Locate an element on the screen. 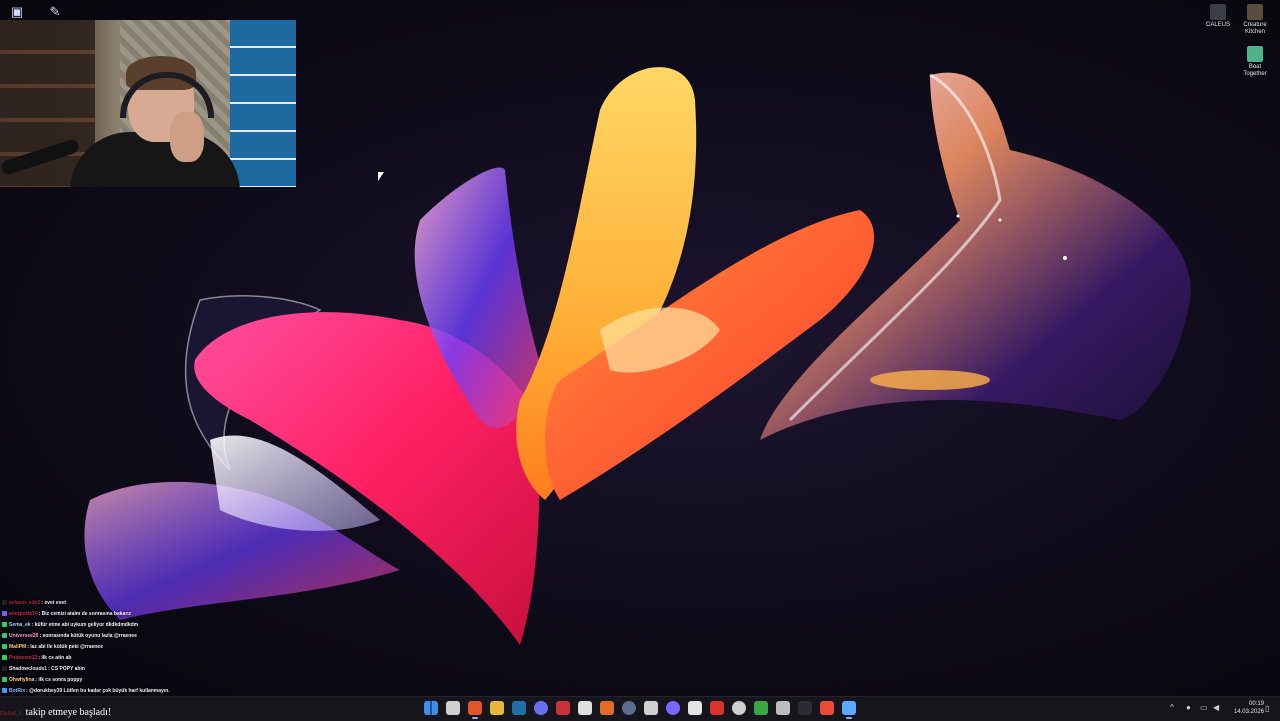  mouse-cursor-icon is located at coordinates (381, 176).